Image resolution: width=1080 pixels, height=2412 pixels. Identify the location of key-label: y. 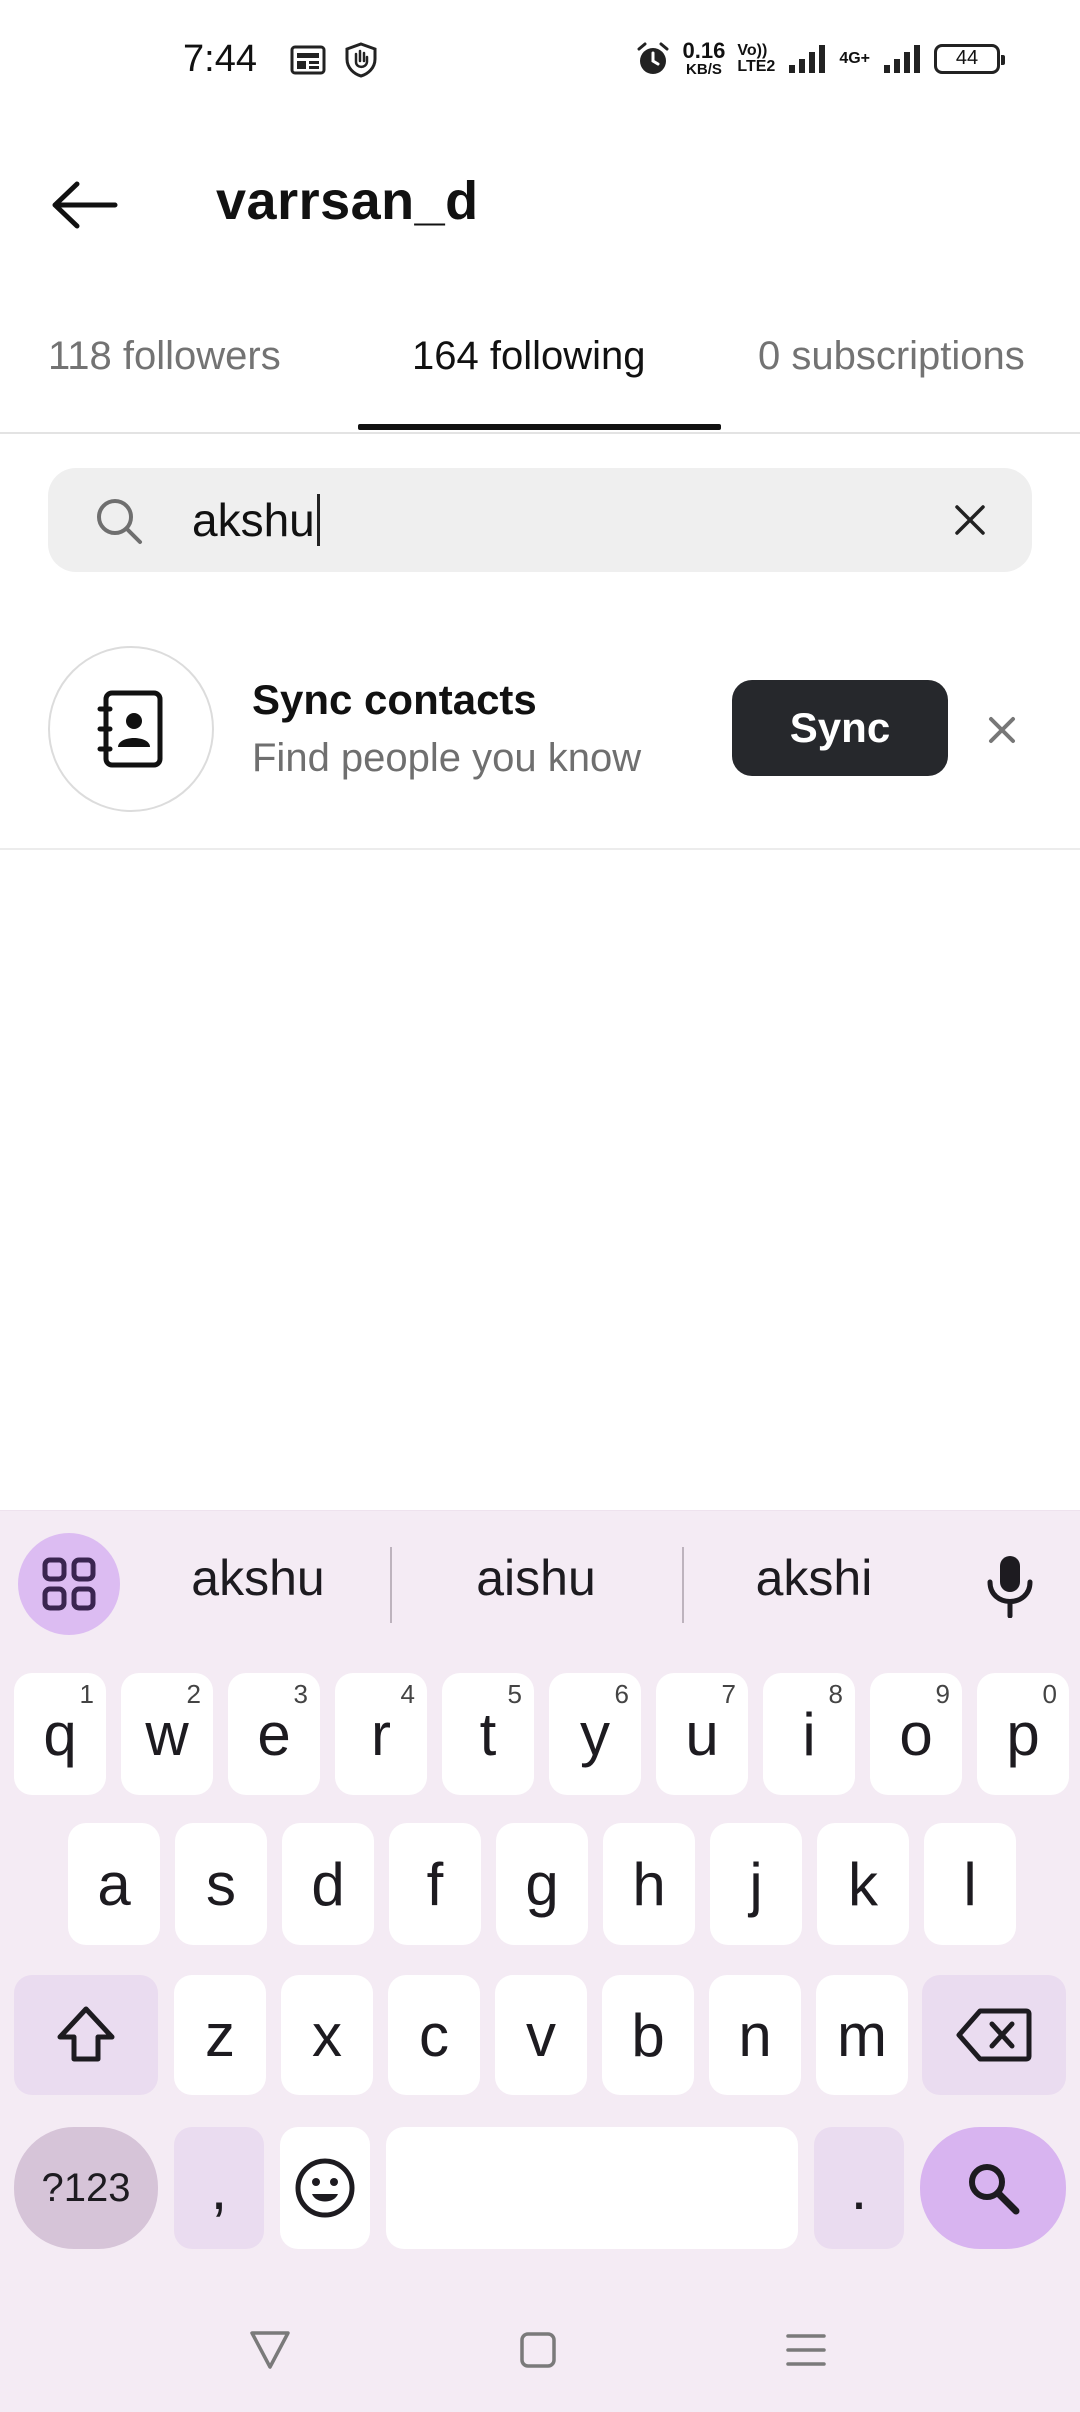
(595, 1734).